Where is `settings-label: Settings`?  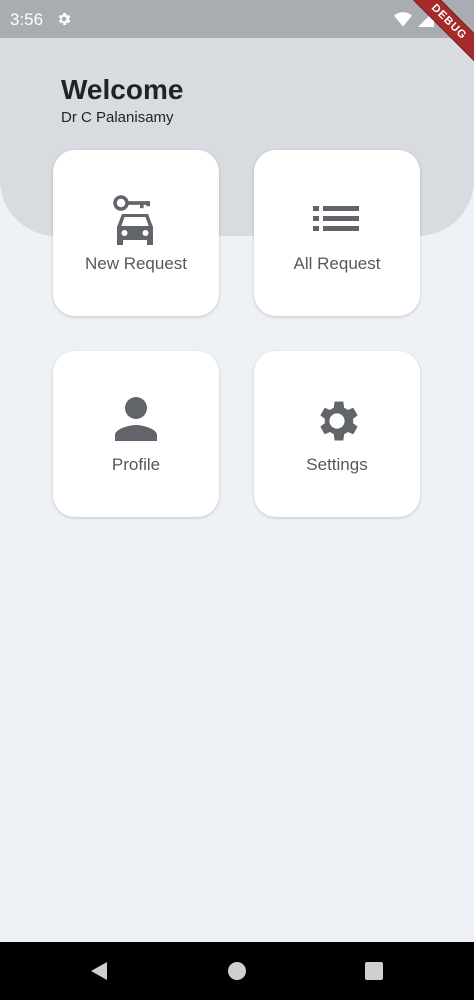 settings-label: Settings is located at coordinates (337, 464).